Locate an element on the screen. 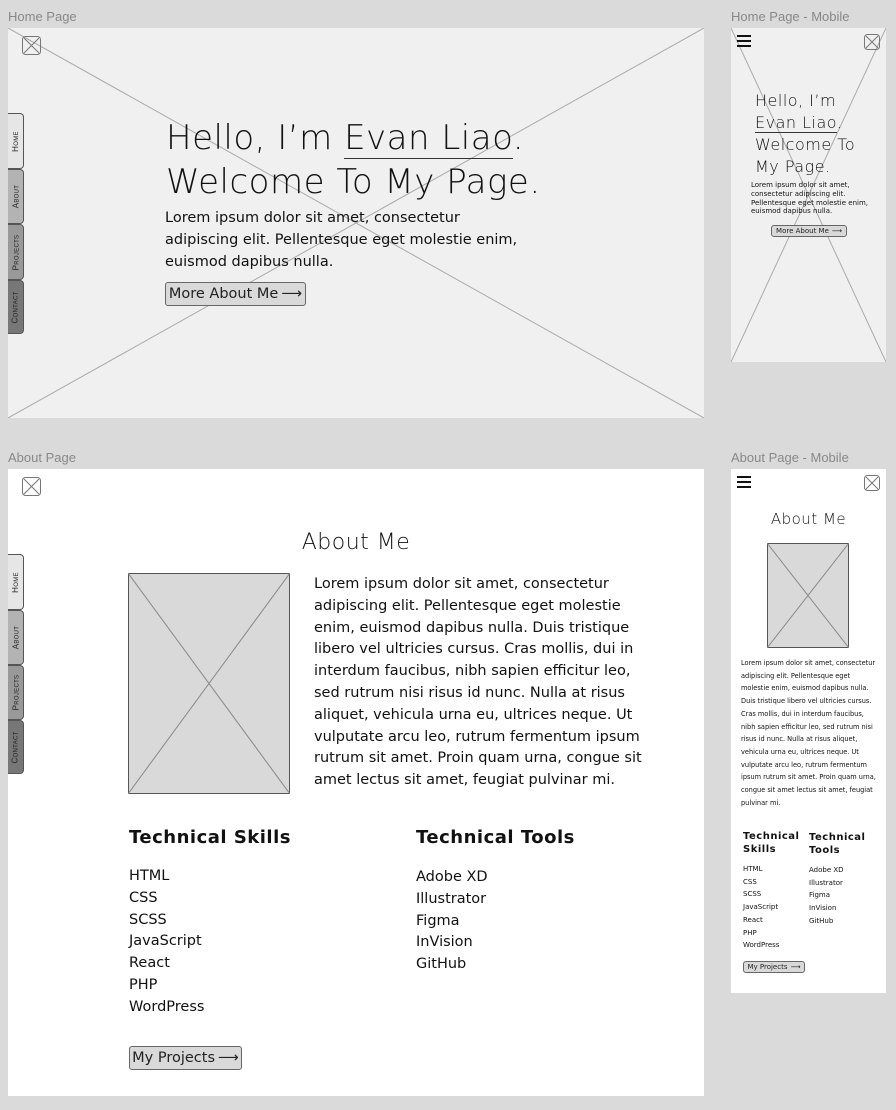 The width and height of the screenshot is (896, 1110). artboard-label-about-mobile: About Page - Mobile is located at coordinates (790, 457).